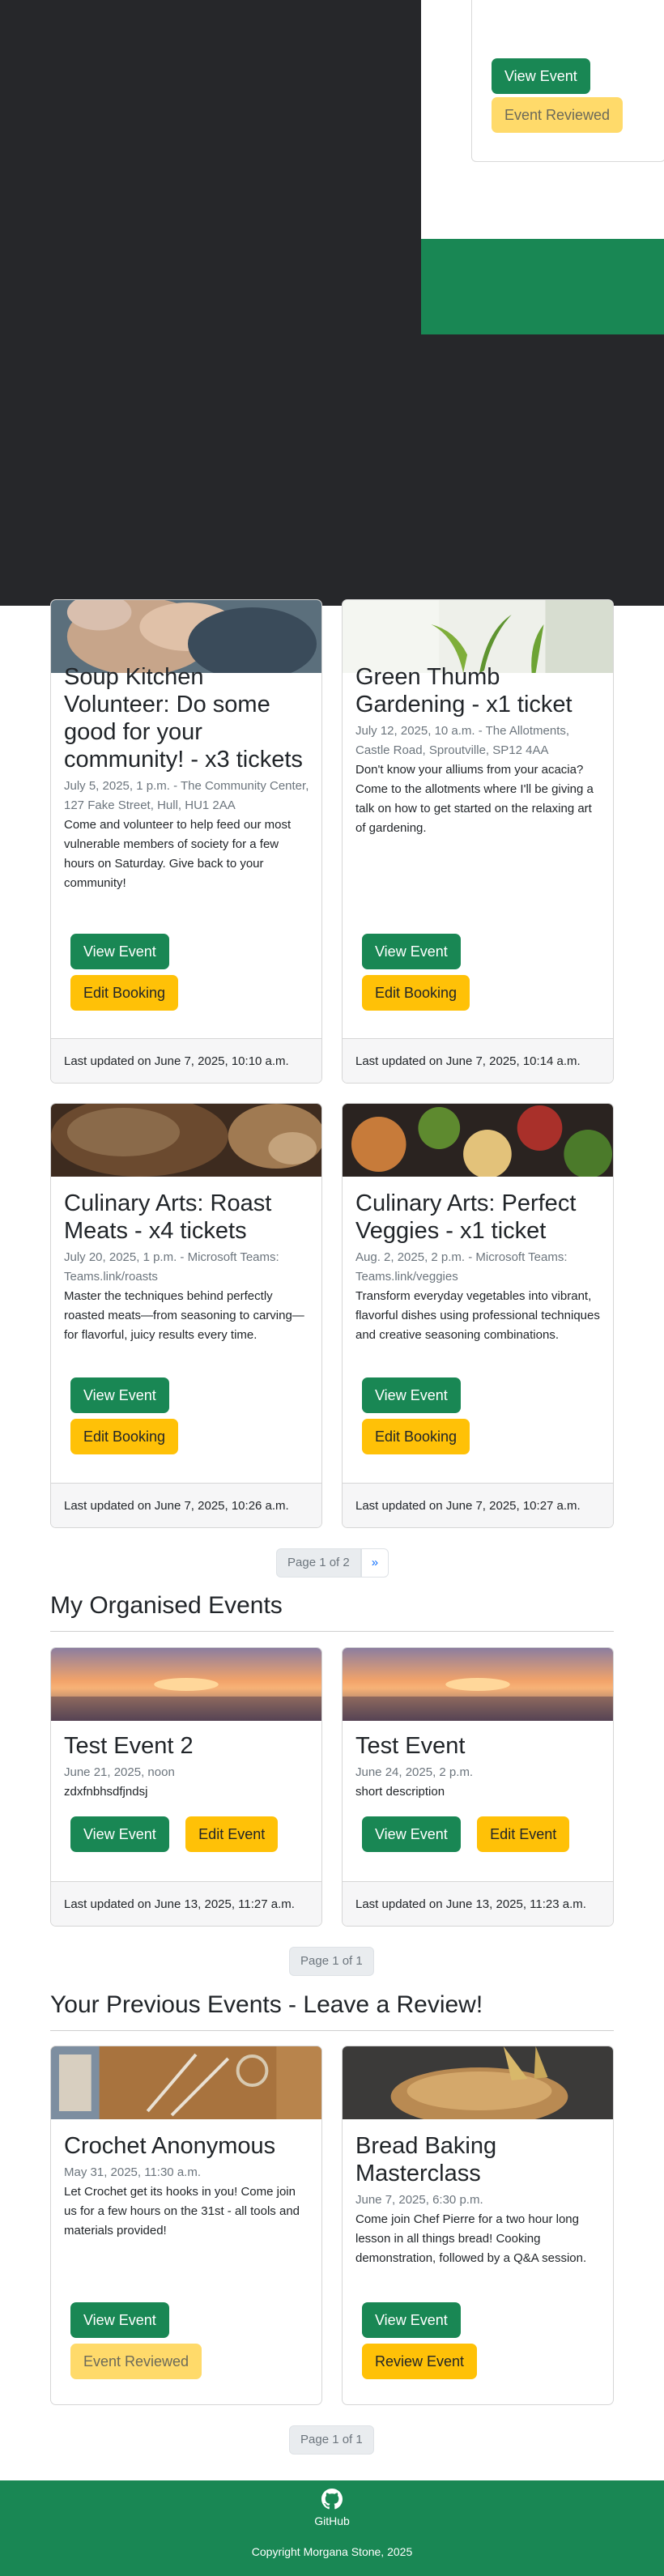  What do you see at coordinates (332, 2499) in the screenshot?
I see `github-icon` at bounding box center [332, 2499].